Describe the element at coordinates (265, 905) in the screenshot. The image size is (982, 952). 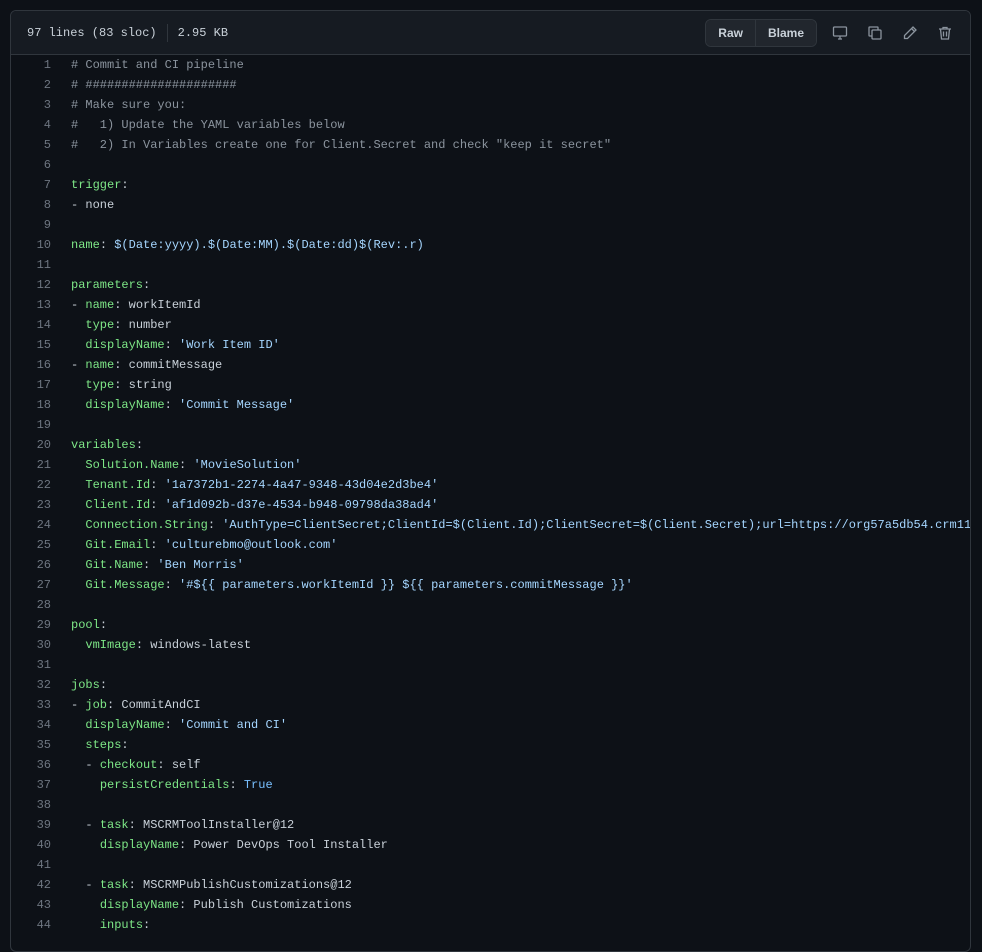
I see `code-token: : Publish Customizations` at that location.